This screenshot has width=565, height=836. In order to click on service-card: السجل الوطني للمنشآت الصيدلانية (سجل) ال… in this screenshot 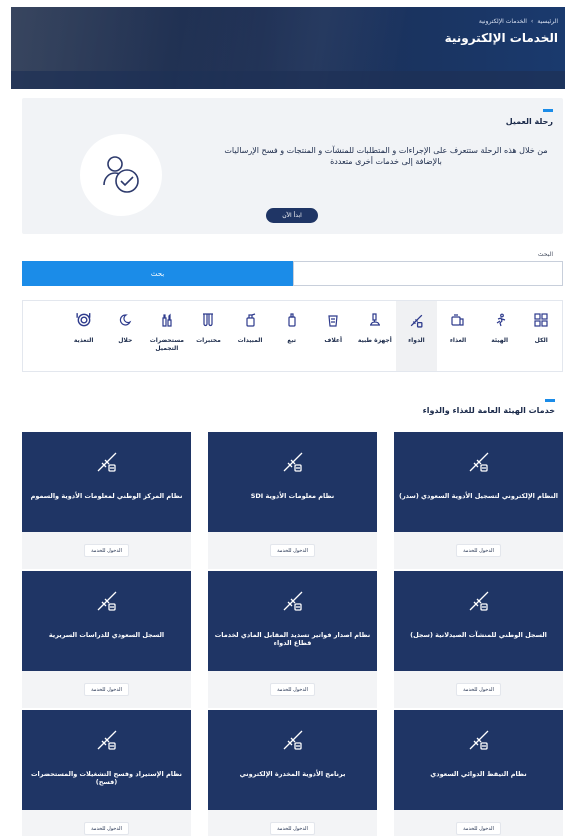, I will do `click(478, 639)`.